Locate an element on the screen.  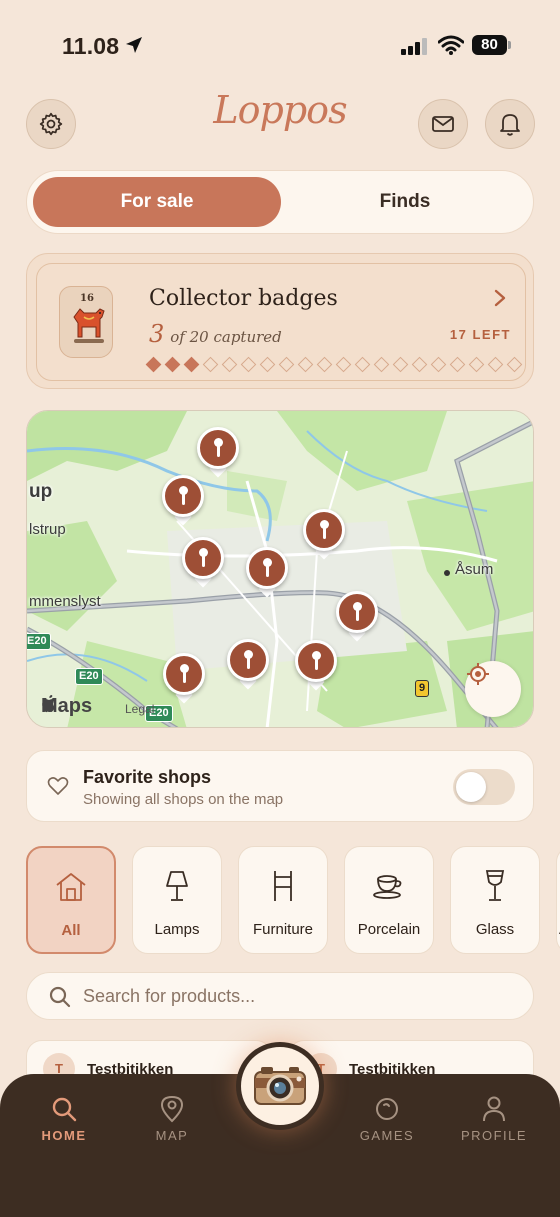
battery-icon: 80 is located at coordinates (492, 45).